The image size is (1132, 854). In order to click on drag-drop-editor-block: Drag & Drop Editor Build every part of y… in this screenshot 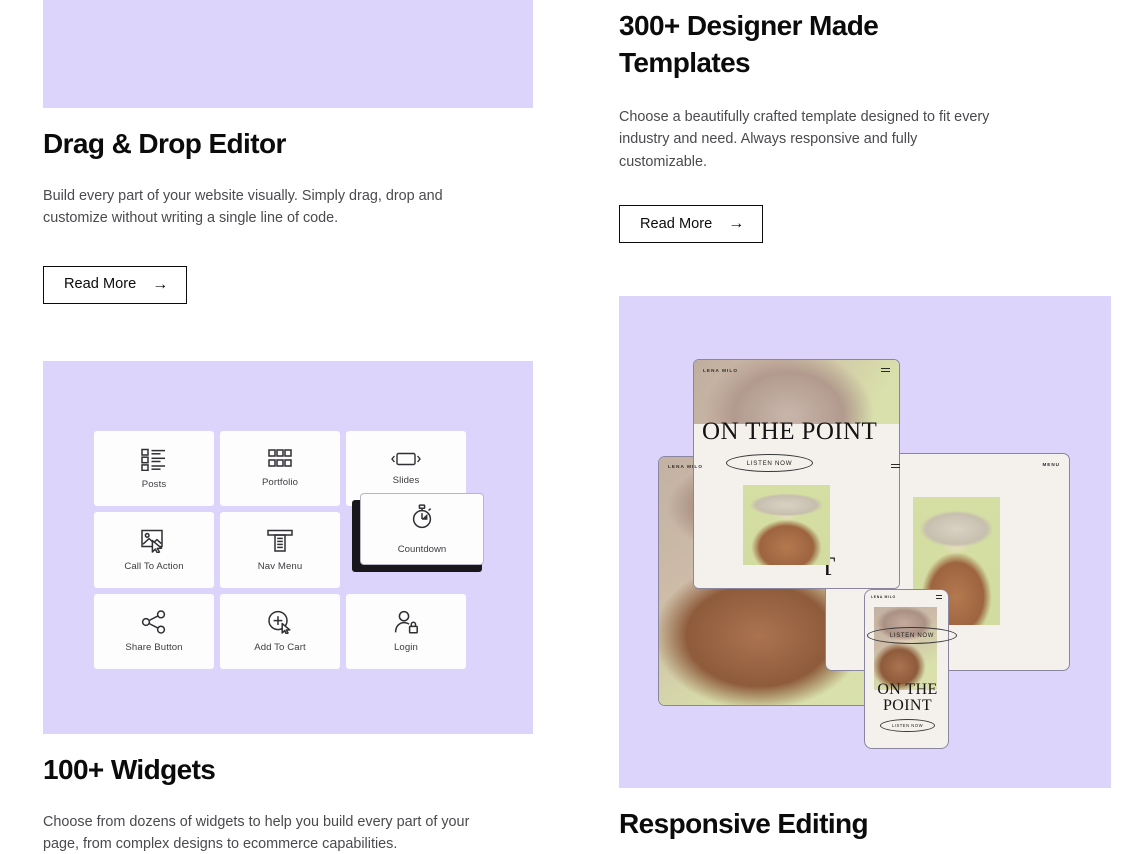, I will do `click(258, 215)`.